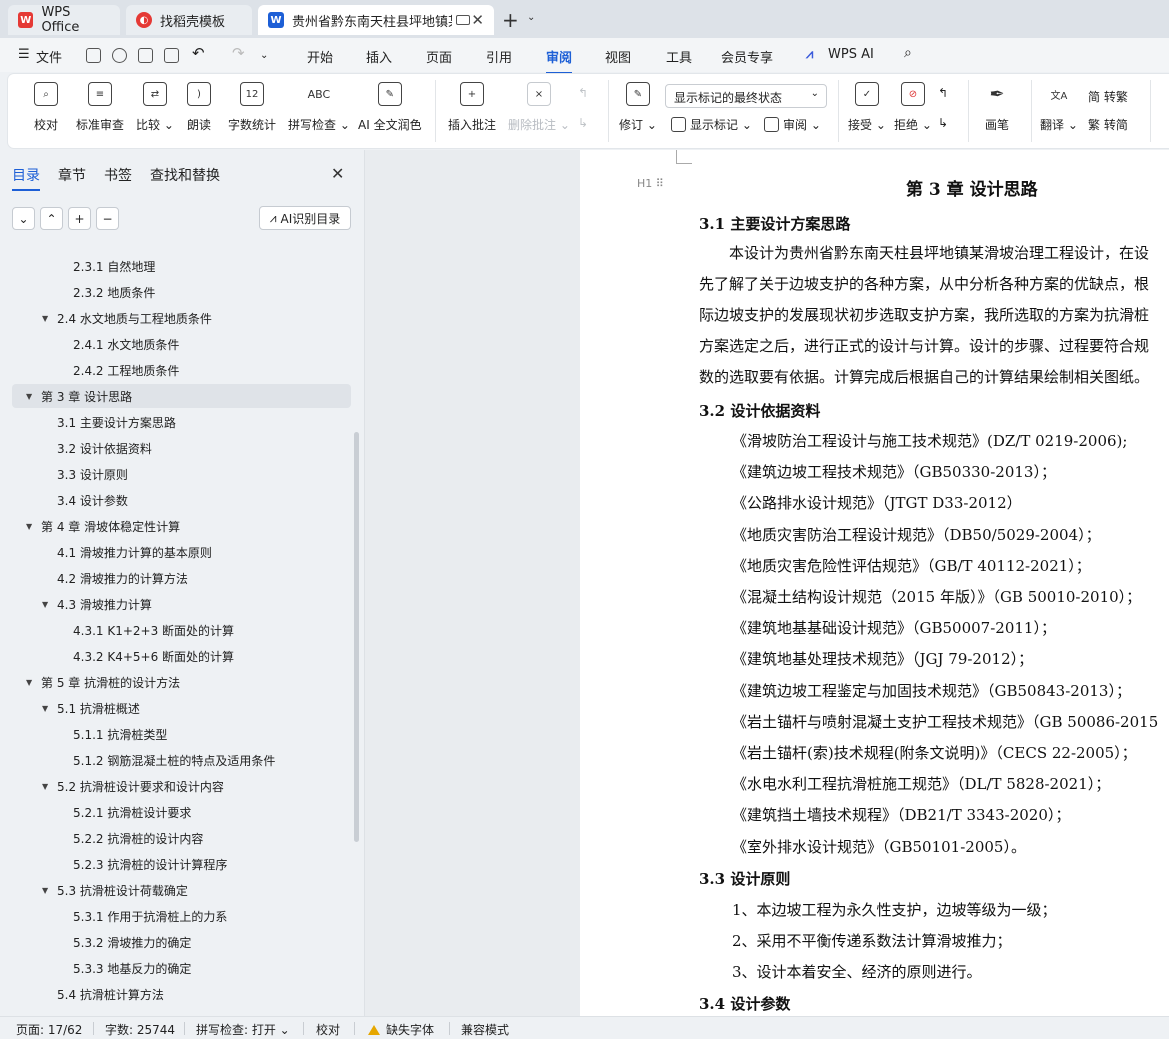 This screenshot has width=1169, height=1039. What do you see at coordinates (49, 1029) in the screenshot?
I see `page-indicator: 页面: 17/62` at bounding box center [49, 1029].